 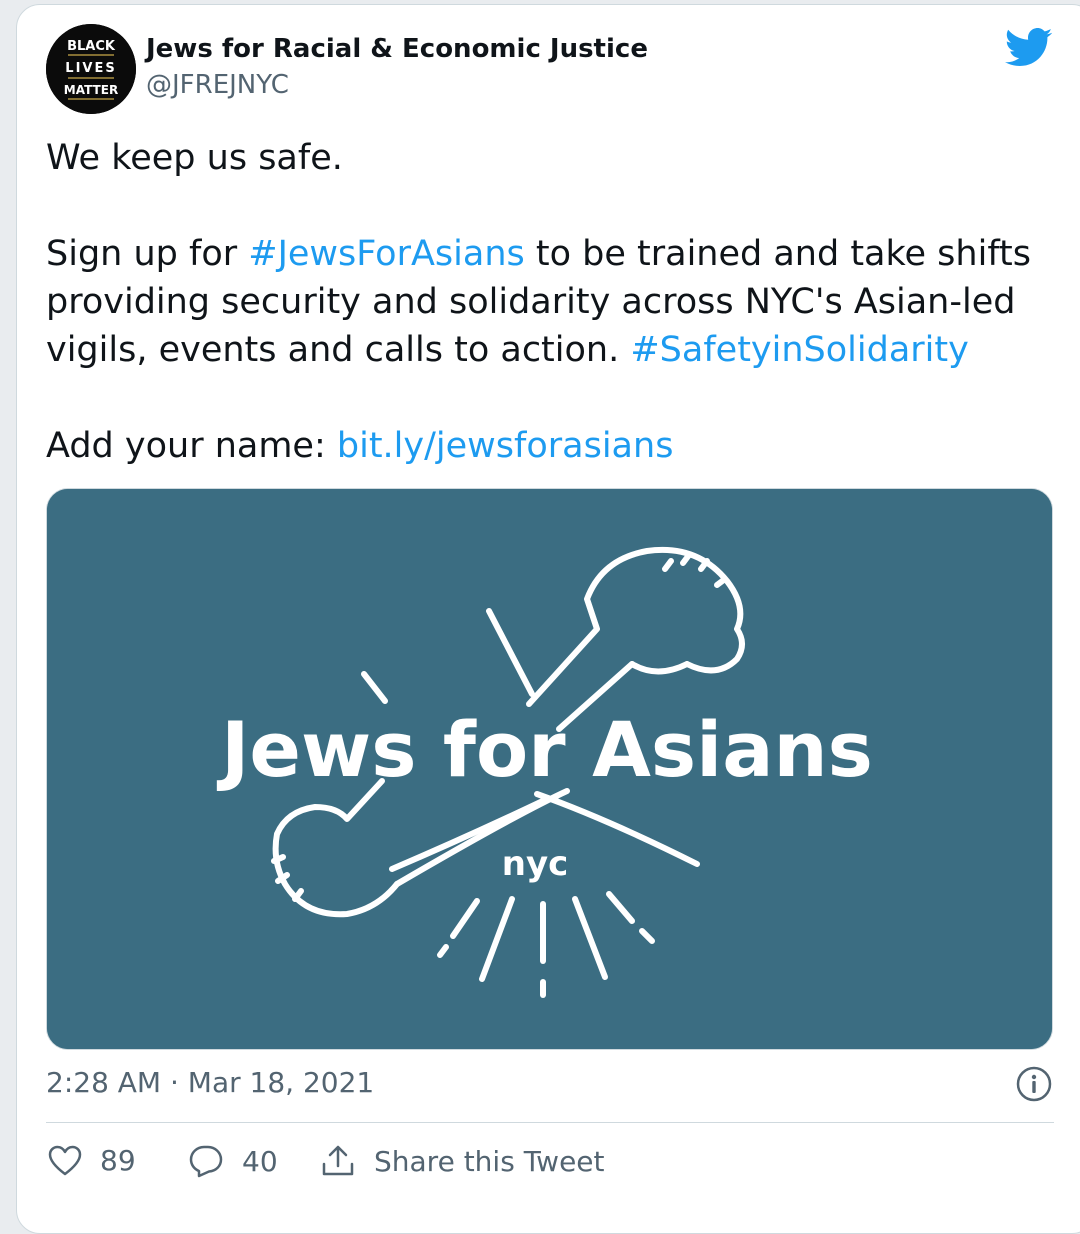 I want to click on svg-text: LIVES, so click(x=90, y=68).